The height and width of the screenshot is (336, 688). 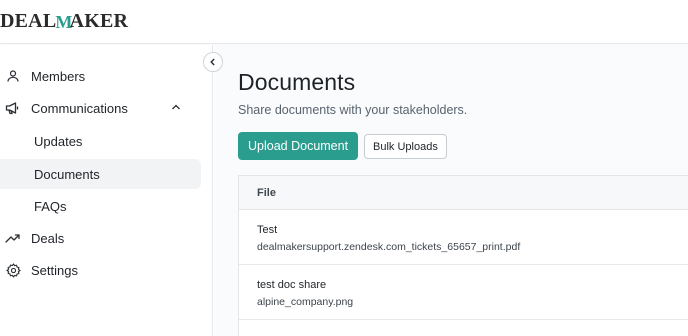 I want to click on sidebar-item-label: Communications, so click(x=79, y=108).